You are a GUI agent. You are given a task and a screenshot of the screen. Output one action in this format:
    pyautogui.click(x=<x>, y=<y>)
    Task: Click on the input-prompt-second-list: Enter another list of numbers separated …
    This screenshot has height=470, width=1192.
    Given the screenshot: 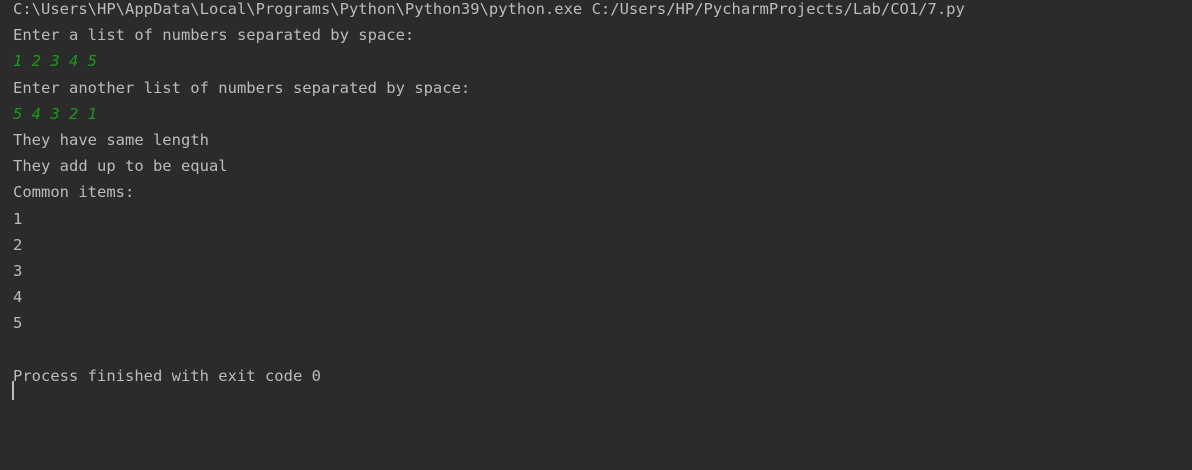 What is the action you would take?
    pyautogui.click(x=242, y=87)
    